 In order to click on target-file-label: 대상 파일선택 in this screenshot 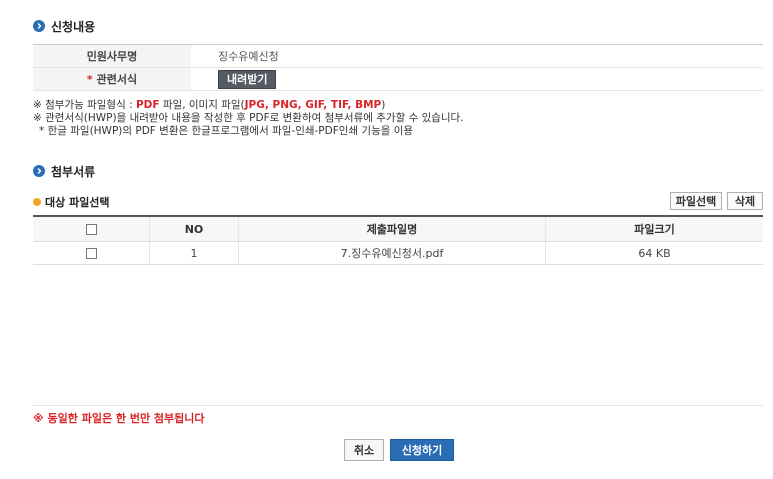, I will do `click(77, 202)`.